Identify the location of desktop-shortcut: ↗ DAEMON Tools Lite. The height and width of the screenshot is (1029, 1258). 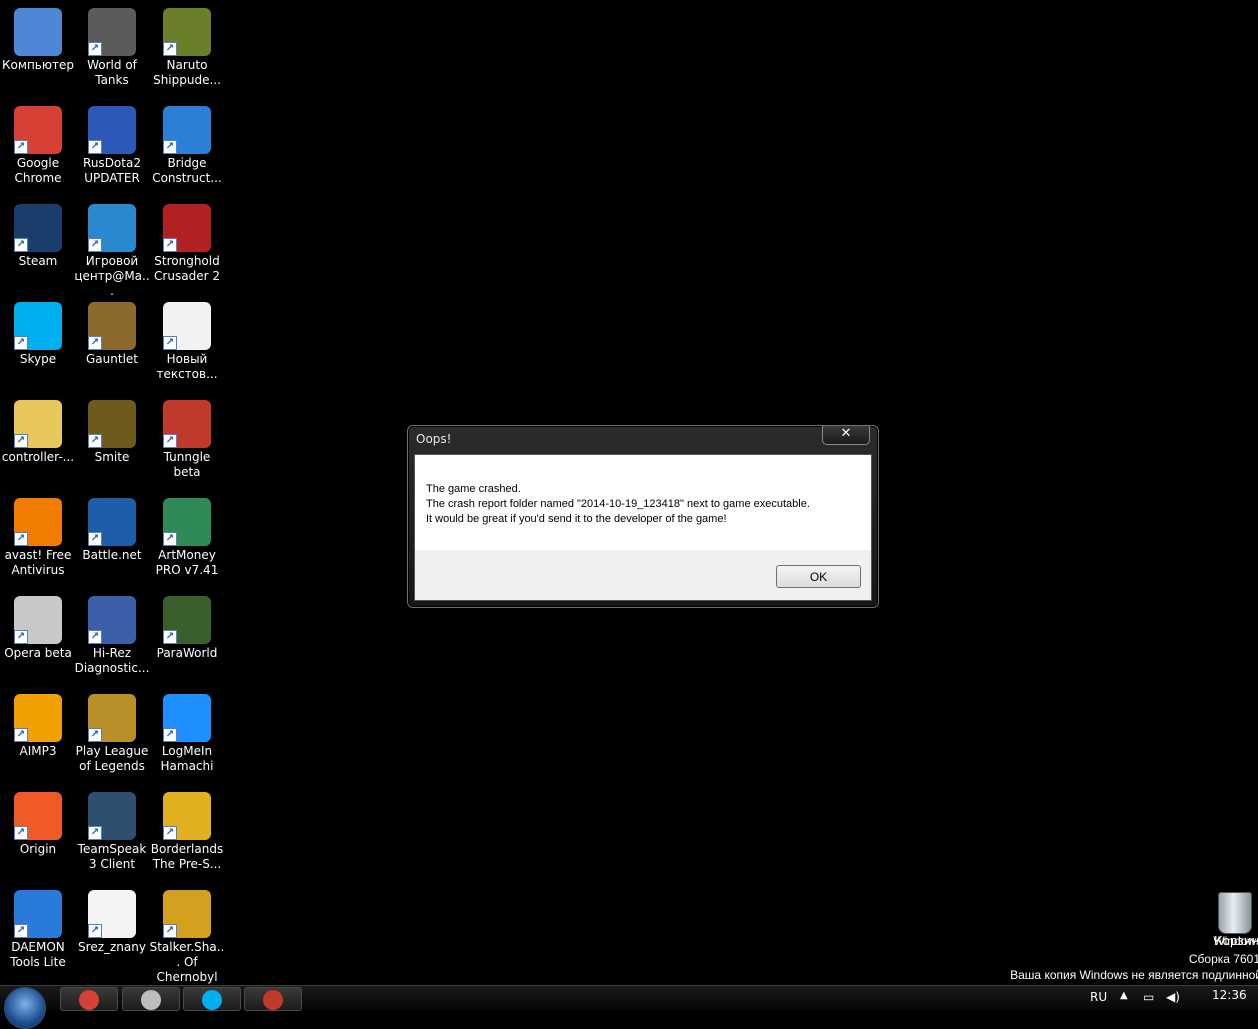
(38, 929).